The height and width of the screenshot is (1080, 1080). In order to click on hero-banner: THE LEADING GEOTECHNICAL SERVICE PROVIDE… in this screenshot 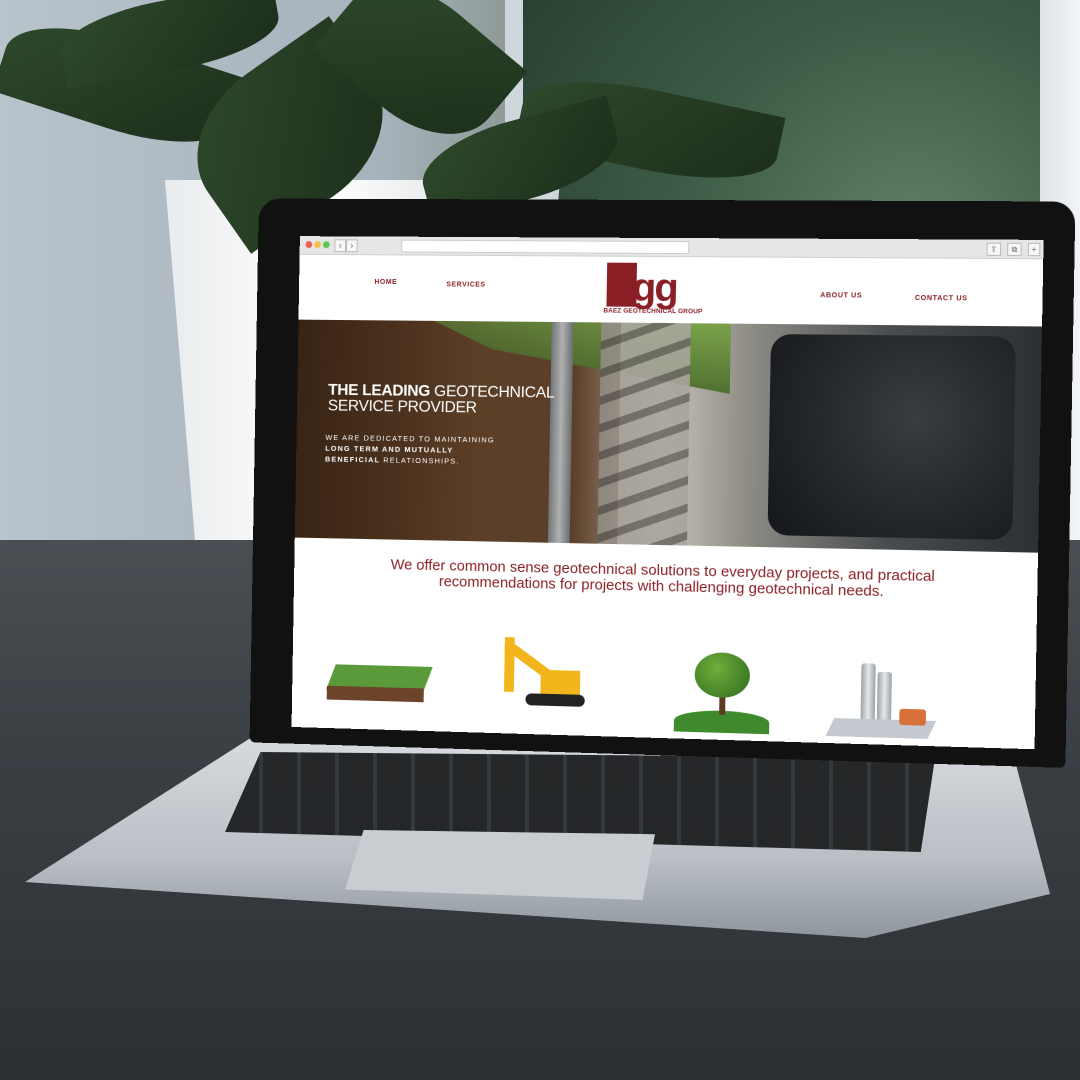, I will do `click(668, 436)`.